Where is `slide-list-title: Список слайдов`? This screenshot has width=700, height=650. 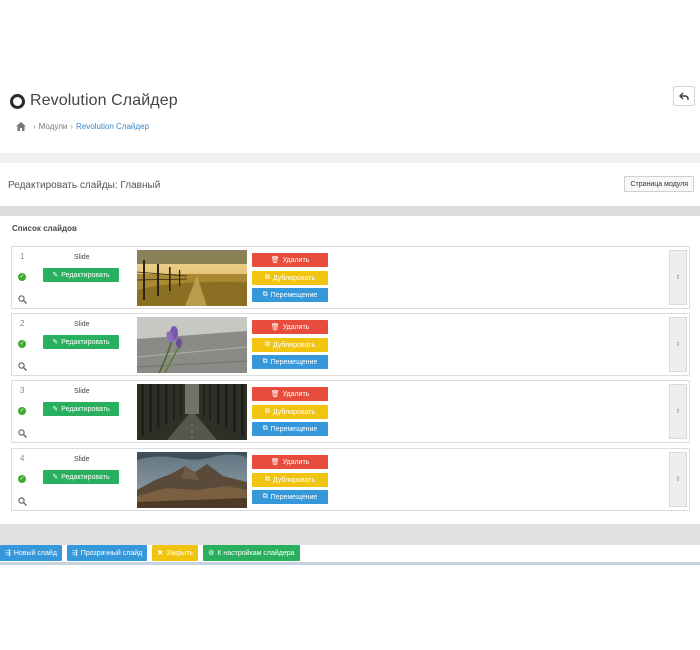
slide-list-title: Список слайдов is located at coordinates (44, 228).